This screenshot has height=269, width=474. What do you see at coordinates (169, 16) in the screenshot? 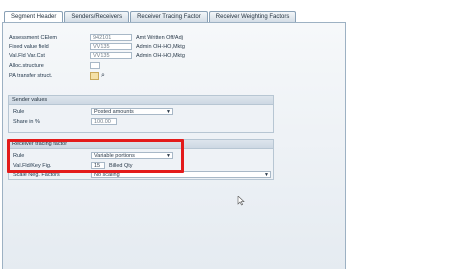
I see `tab-receiver-tracing-factor: Receiver Tracing Factor` at bounding box center [169, 16].